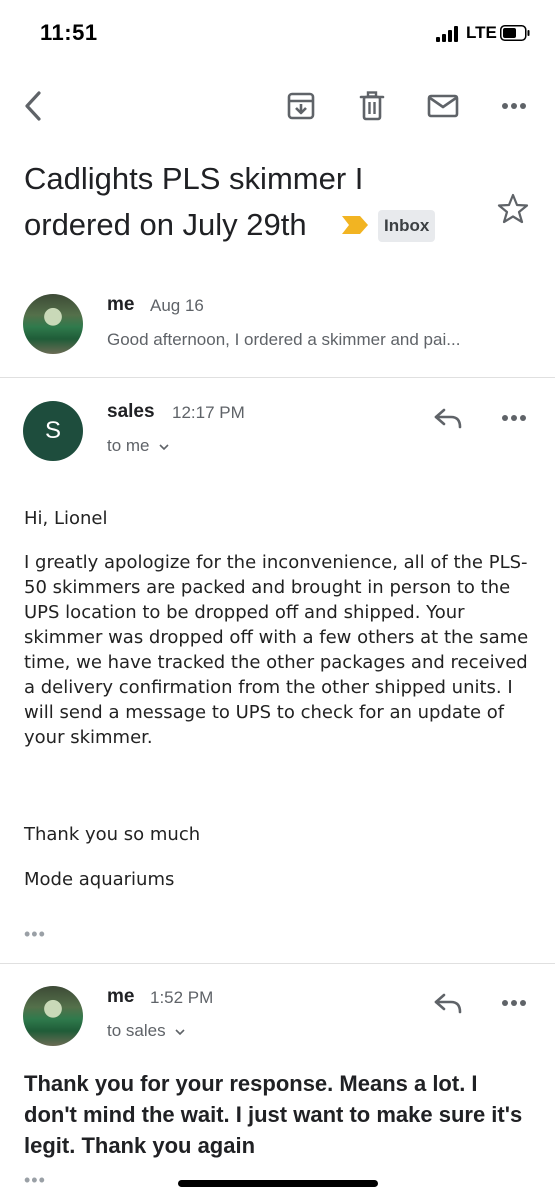 The image size is (555, 1200). I want to click on importance-marker-icon, so click(356, 225).